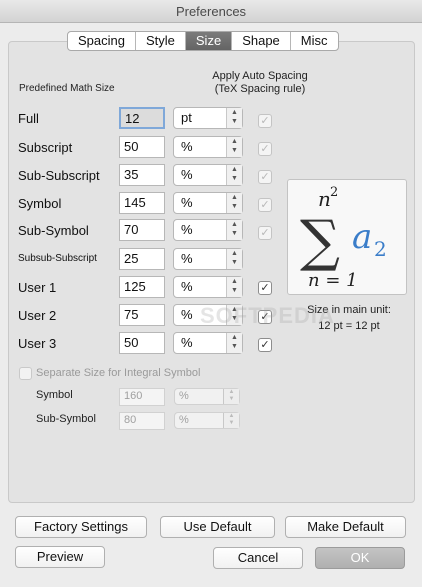 Image resolution: width=422 pixels, height=587 pixels. I want to click on subsub-subscript-unit-value: %, so click(187, 258).